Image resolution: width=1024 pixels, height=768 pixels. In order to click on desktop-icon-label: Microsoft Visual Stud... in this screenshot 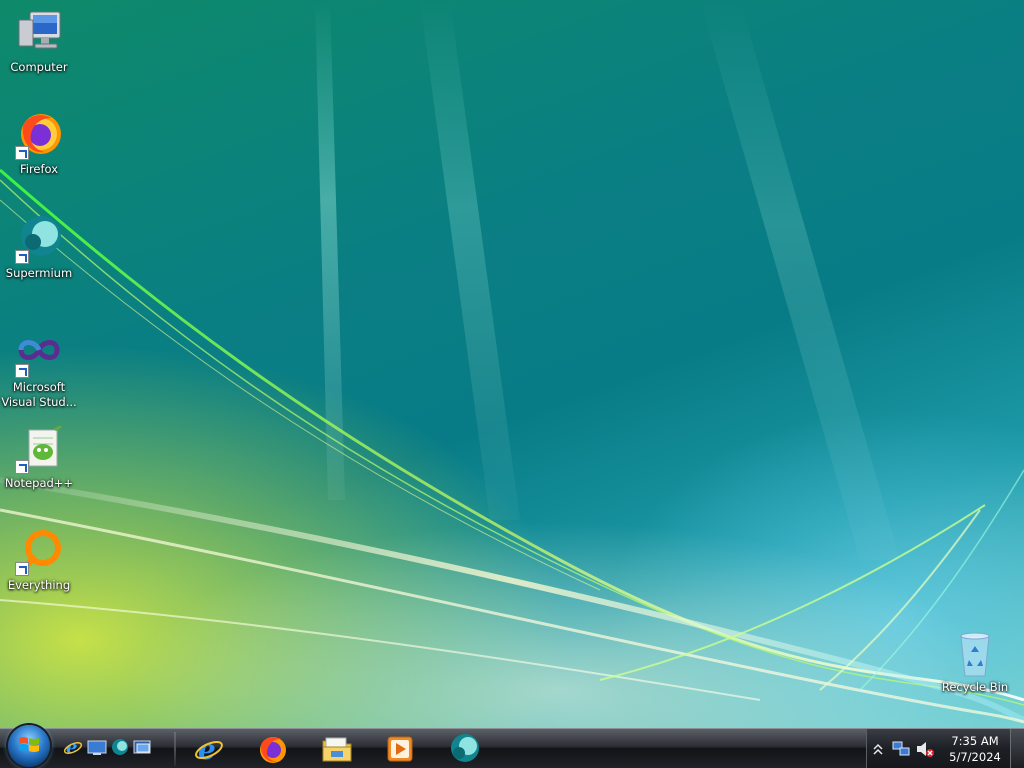, I will do `click(39, 394)`.